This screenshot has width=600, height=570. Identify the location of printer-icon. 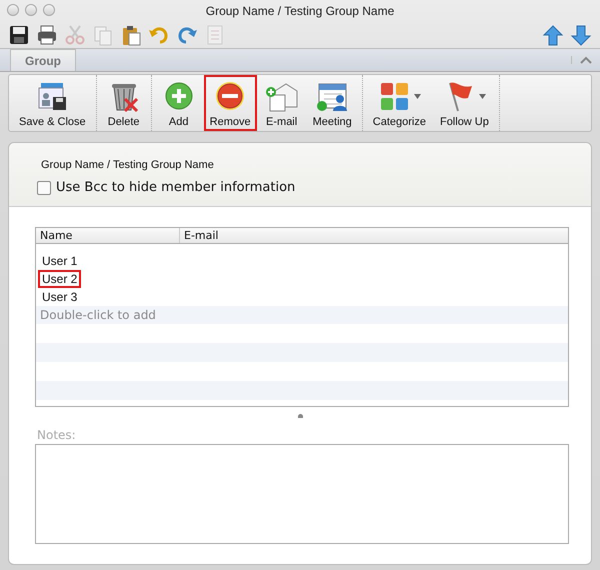
(47, 35).